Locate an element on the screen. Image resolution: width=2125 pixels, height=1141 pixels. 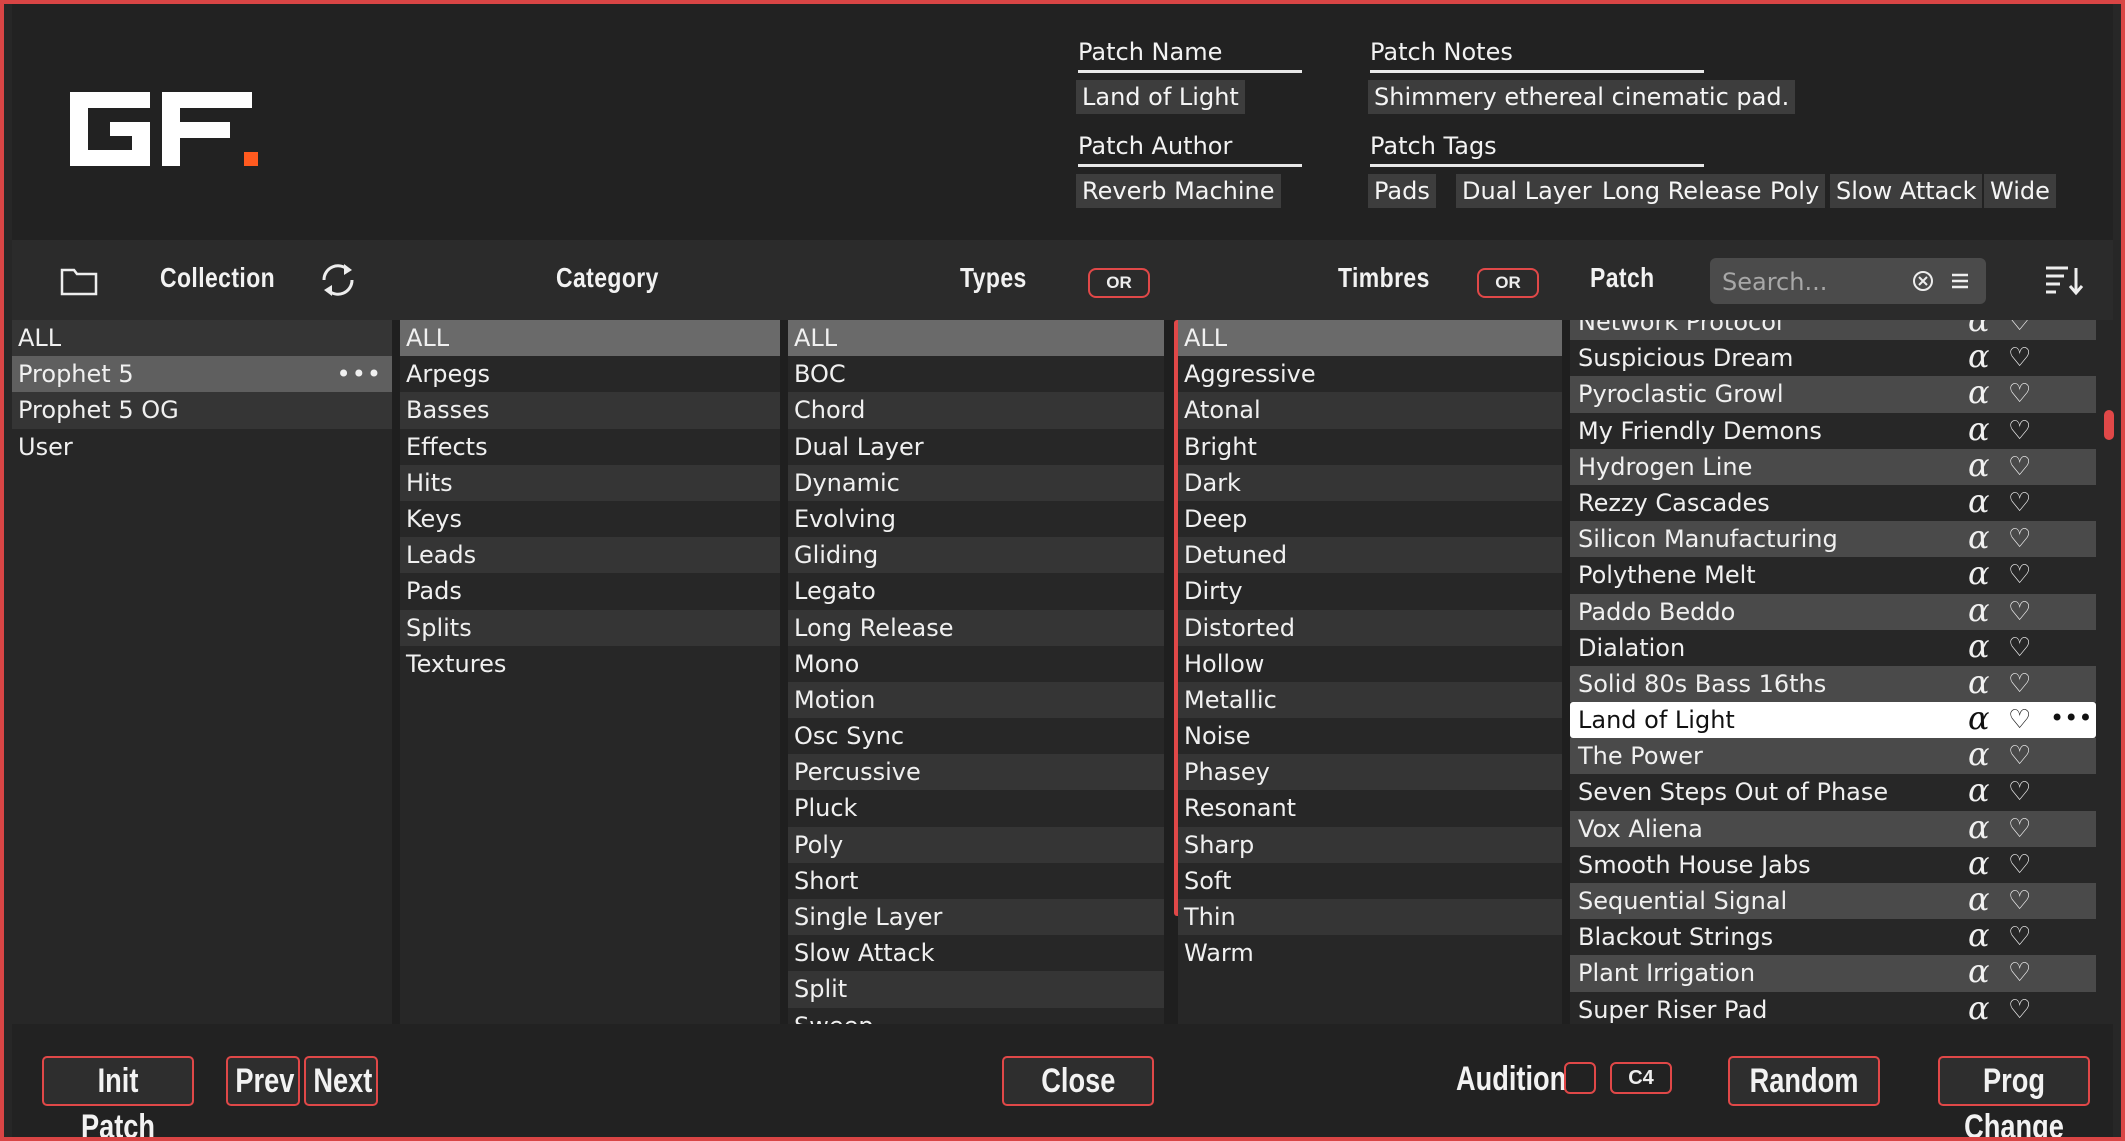
type-item: Short is located at coordinates (976, 881).